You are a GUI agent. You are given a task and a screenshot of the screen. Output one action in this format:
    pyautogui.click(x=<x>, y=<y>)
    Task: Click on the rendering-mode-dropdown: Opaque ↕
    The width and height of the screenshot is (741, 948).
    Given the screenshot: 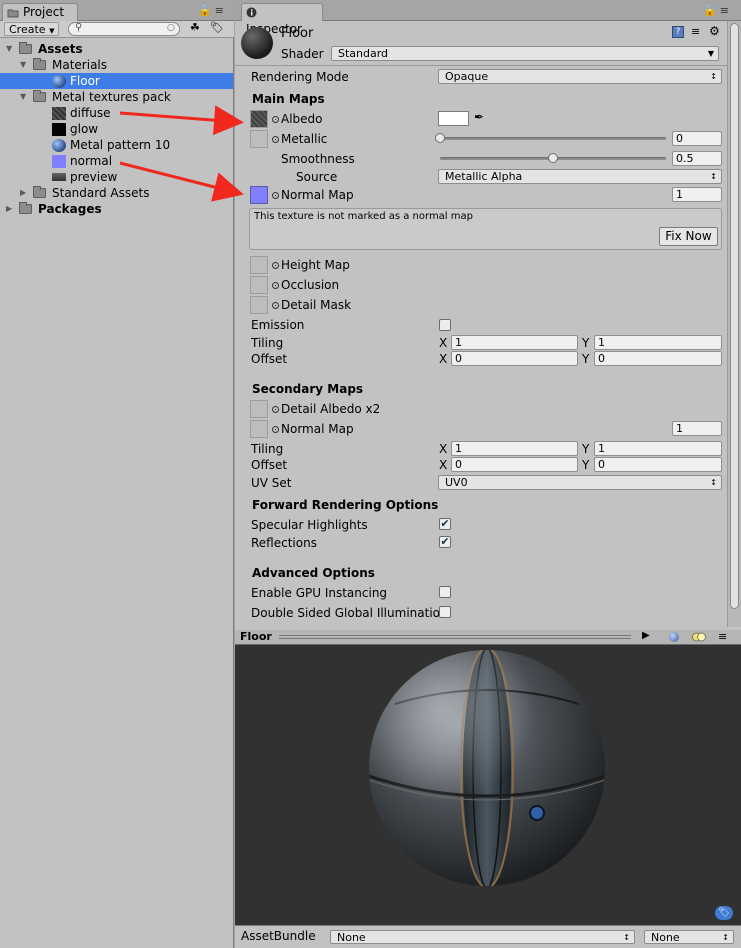 What is the action you would take?
    pyautogui.click(x=580, y=76)
    